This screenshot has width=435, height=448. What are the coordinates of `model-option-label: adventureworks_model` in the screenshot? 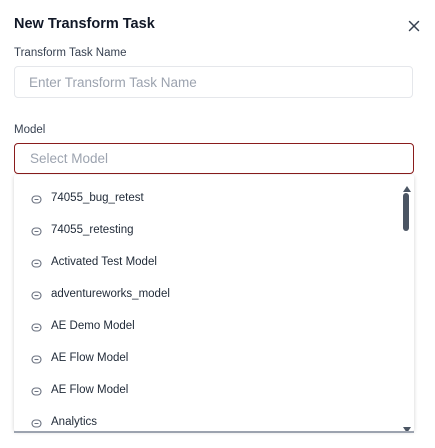 It's located at (110, 294).